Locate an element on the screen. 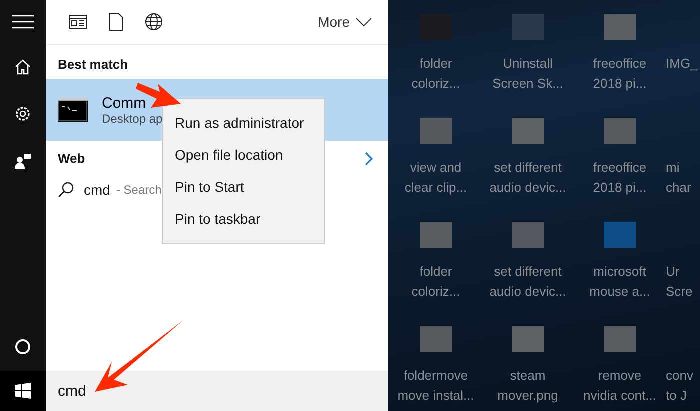 The width and height of the screenshot is (700, 411). file-label: conv is located at coordinates (680, 376).